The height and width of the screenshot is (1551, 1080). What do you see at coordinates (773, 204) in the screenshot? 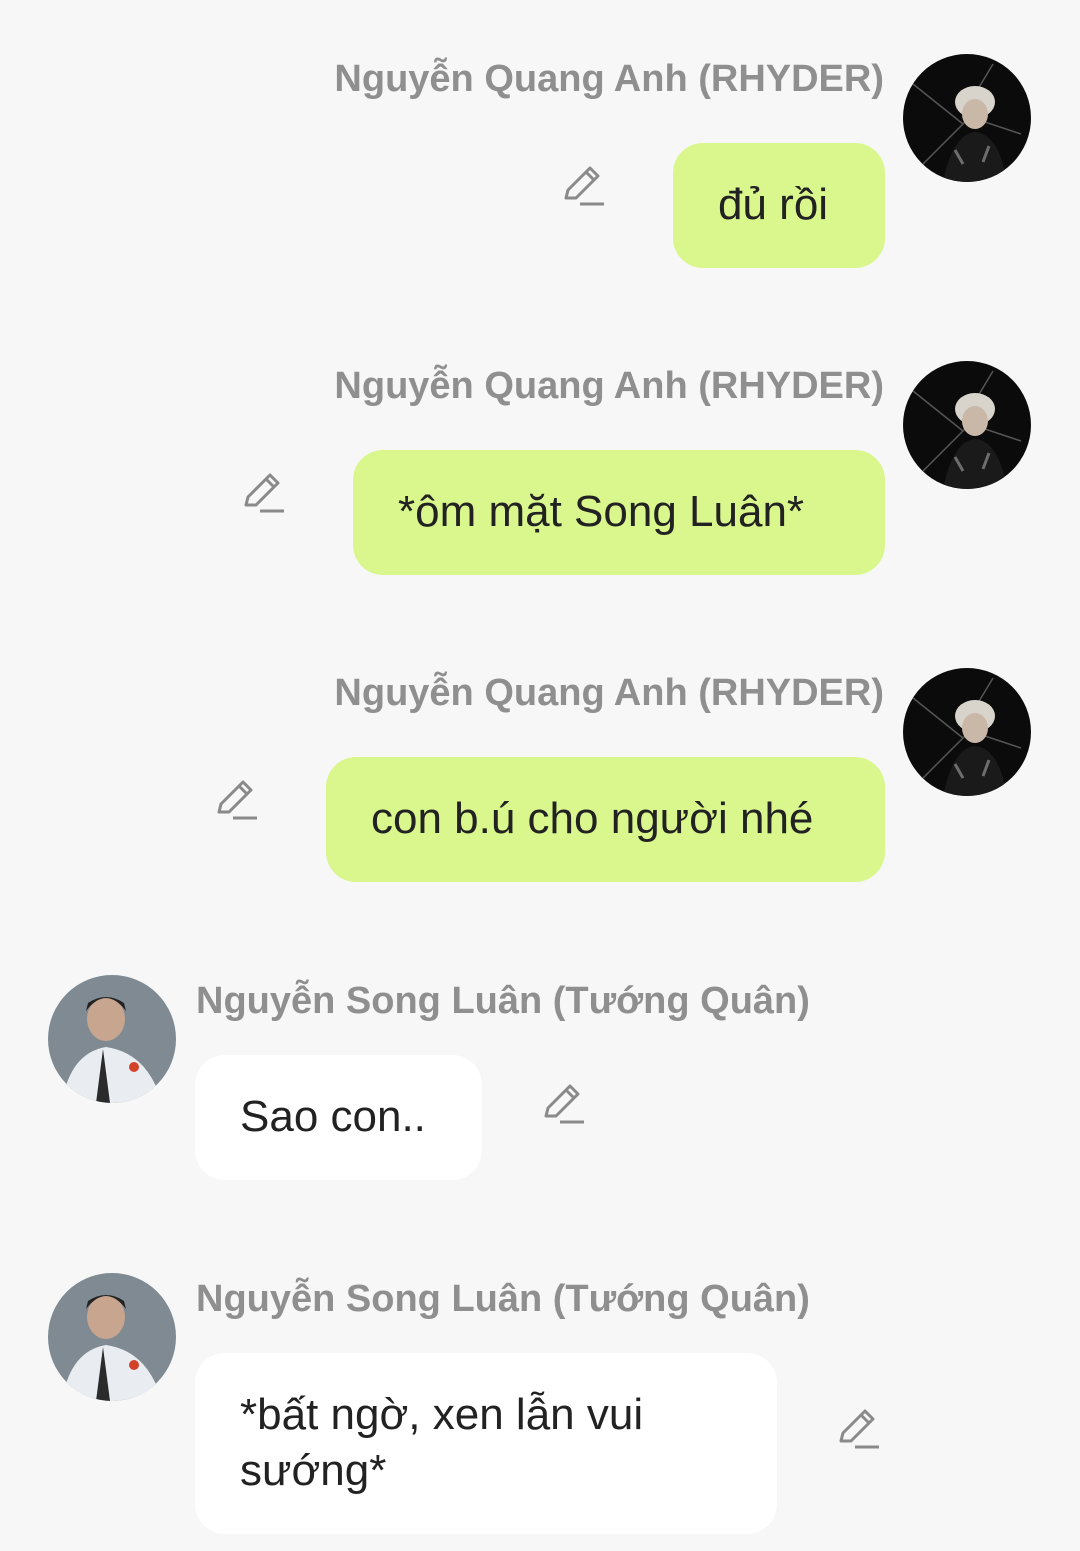
I see `message-text: đủ rồi` at bounding box center [773, 204].